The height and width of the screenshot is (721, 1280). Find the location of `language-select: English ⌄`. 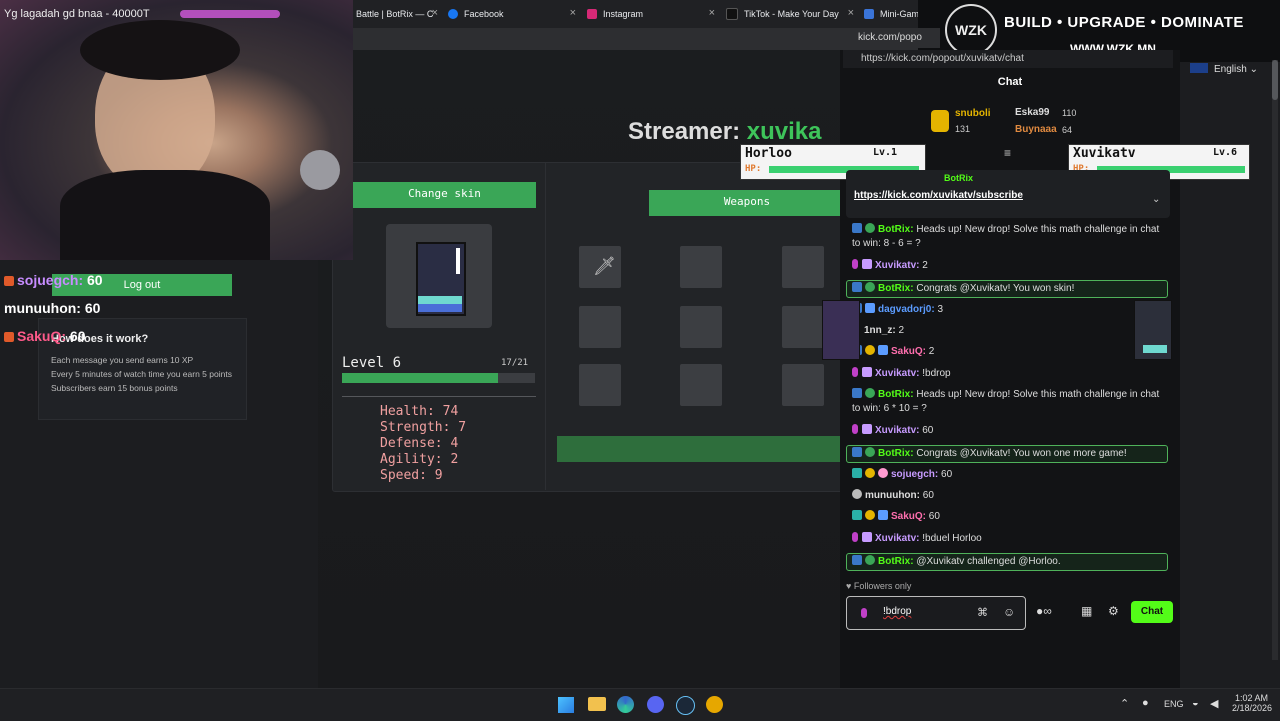

language-select: English ⌄ is located at coordinates (1224, 69).